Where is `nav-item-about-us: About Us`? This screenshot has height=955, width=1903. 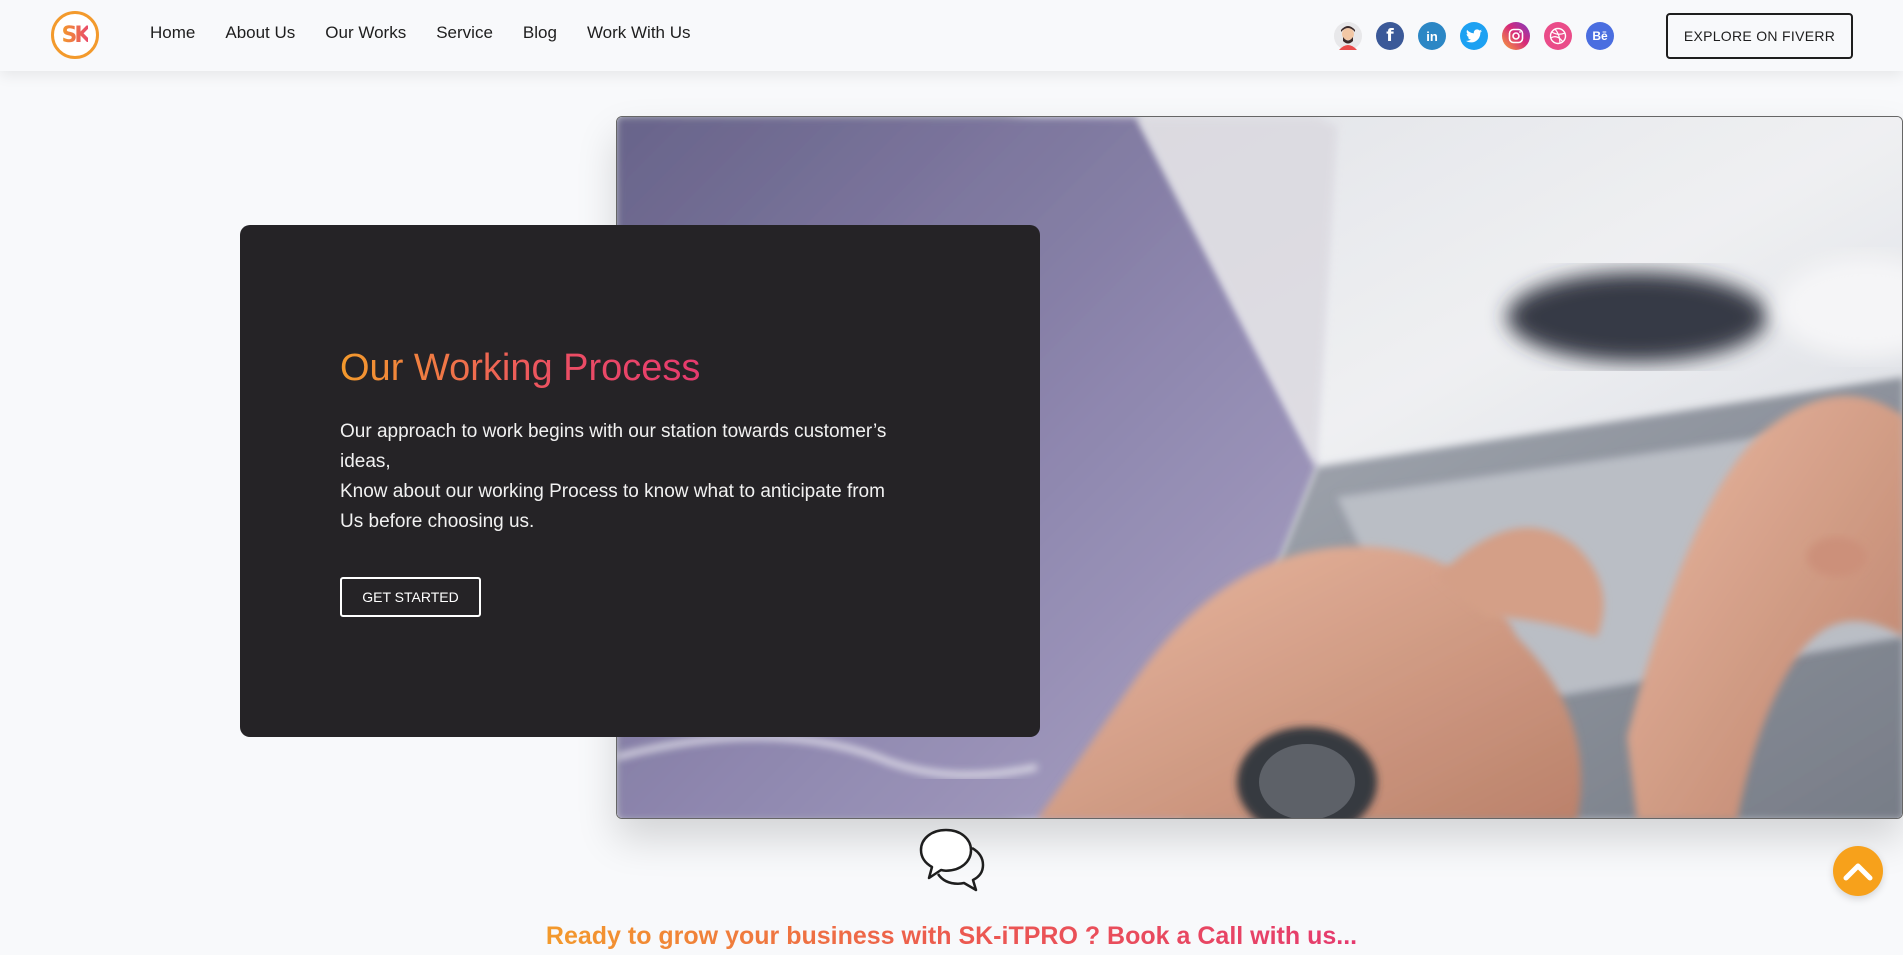 nav-item-about-us: About Us is located at coordinates (260, 33).